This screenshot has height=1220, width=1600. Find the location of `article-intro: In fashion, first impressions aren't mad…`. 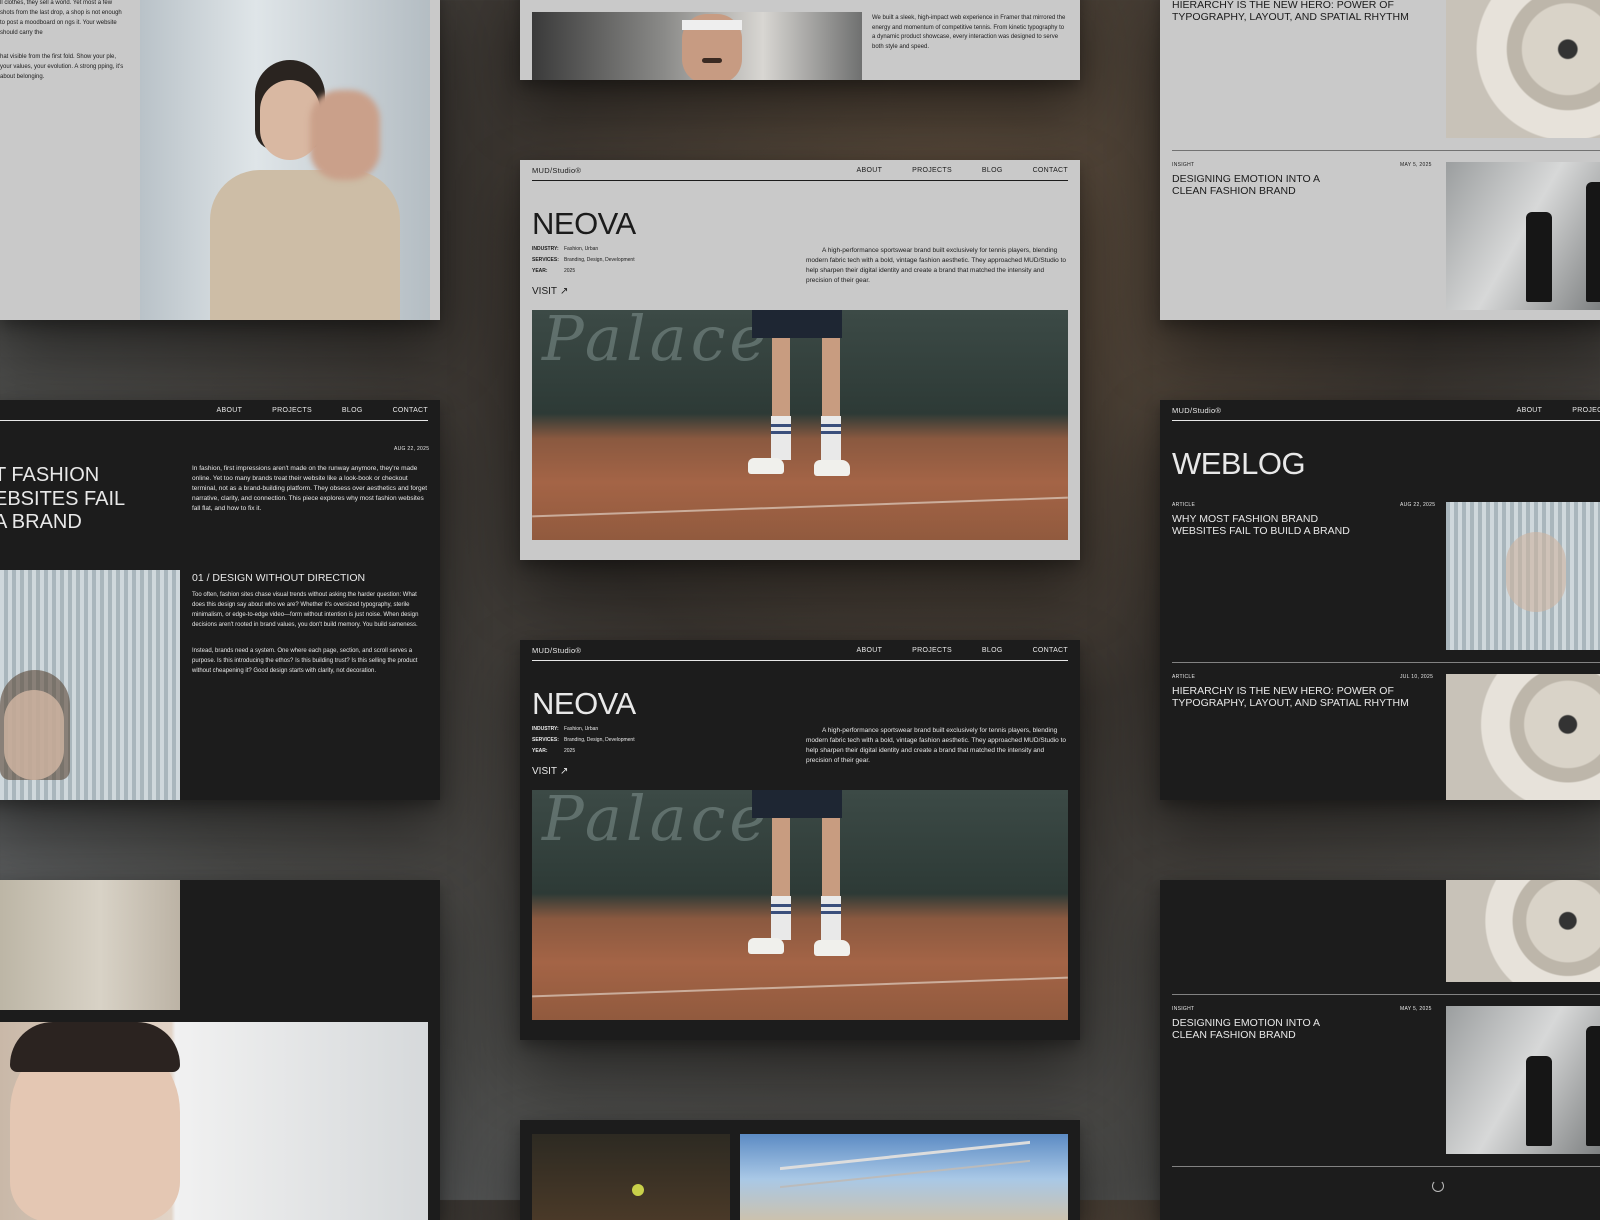

article-intro: In fashion, first impressions aren't mad… is located at coordinates (310, 488).